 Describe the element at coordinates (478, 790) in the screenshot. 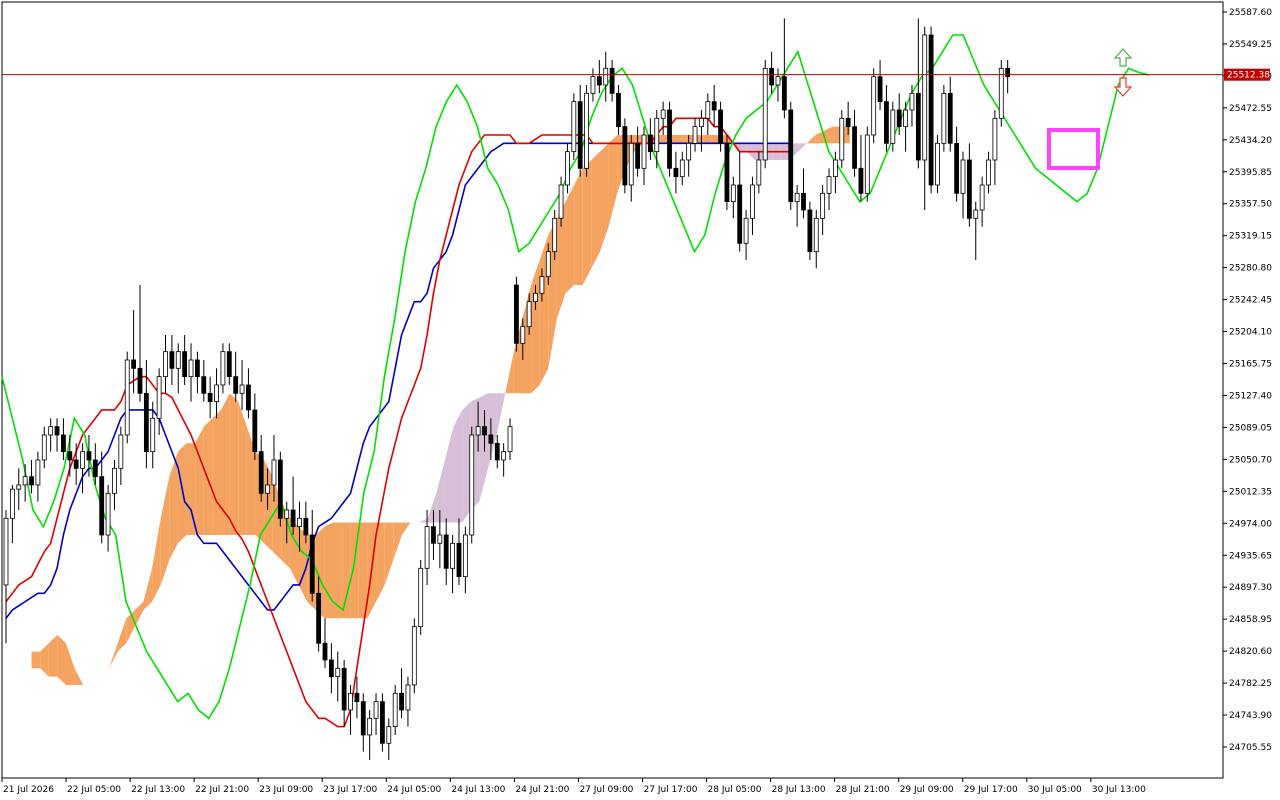

I see `x-tick-label: 24 Jul 13:00` at that location.